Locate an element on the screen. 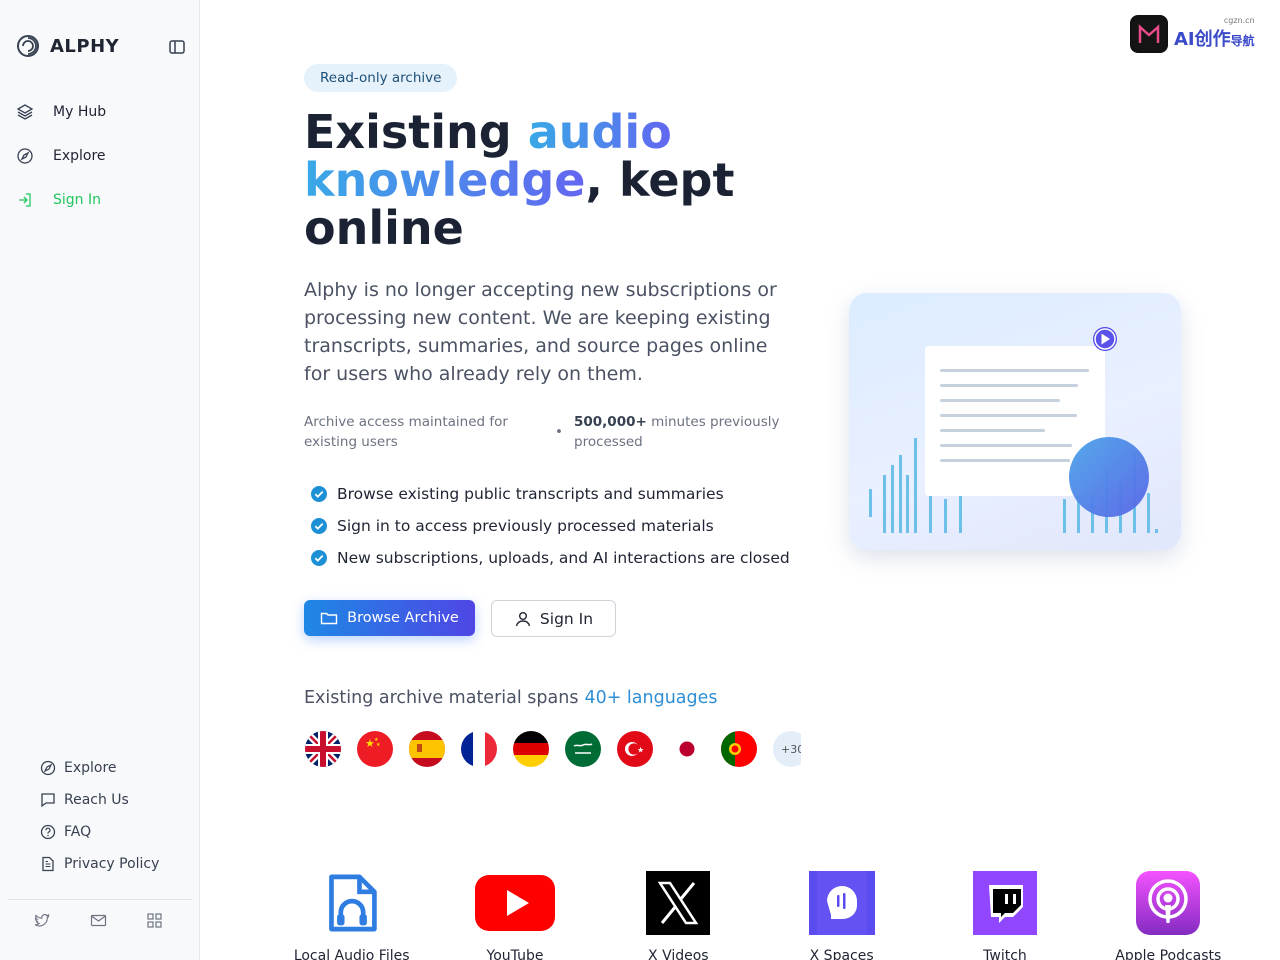  watermark-nav: 导航 is located at coordinates (1242, 41).